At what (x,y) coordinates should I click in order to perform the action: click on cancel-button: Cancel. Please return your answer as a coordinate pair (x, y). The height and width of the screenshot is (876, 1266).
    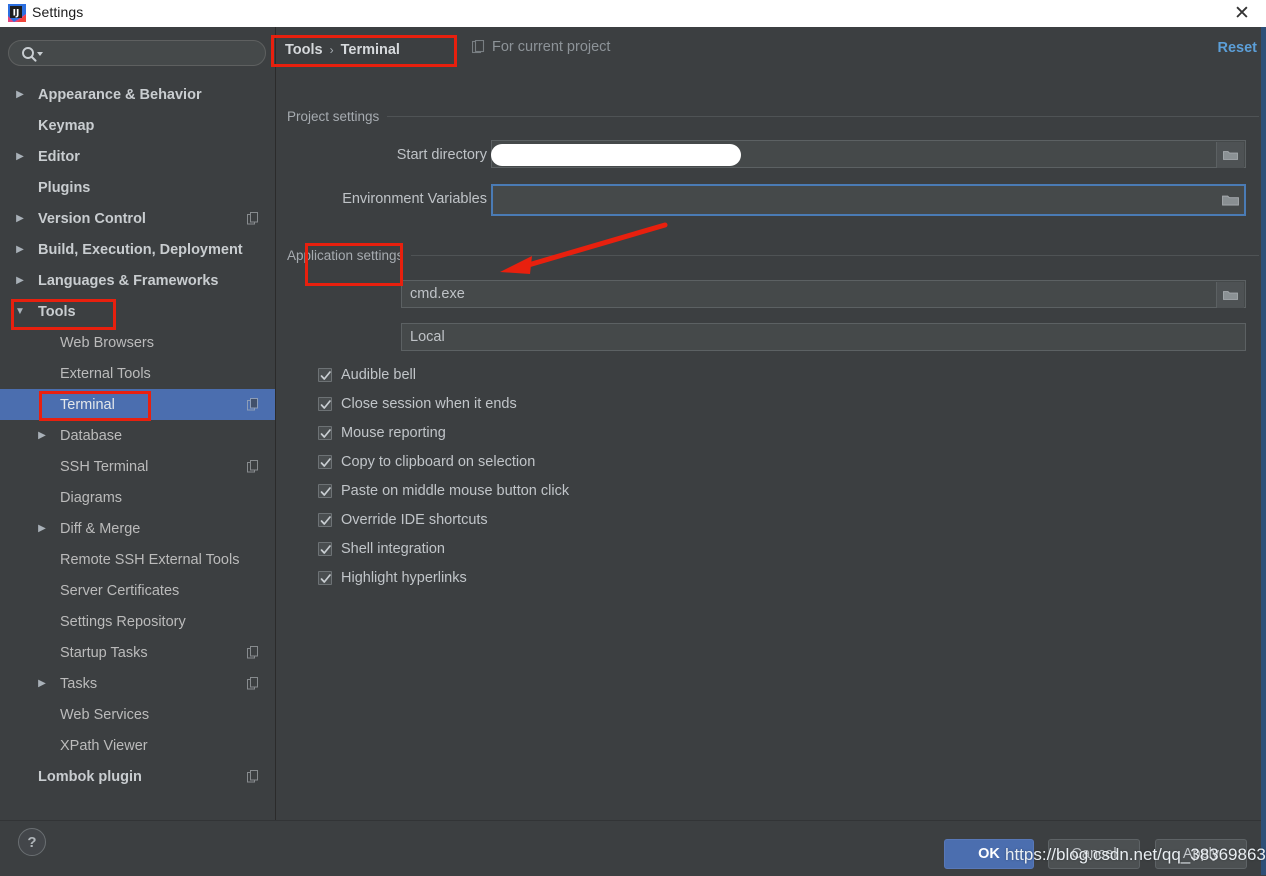
    Looking at the image, I should click on (1094, 854).